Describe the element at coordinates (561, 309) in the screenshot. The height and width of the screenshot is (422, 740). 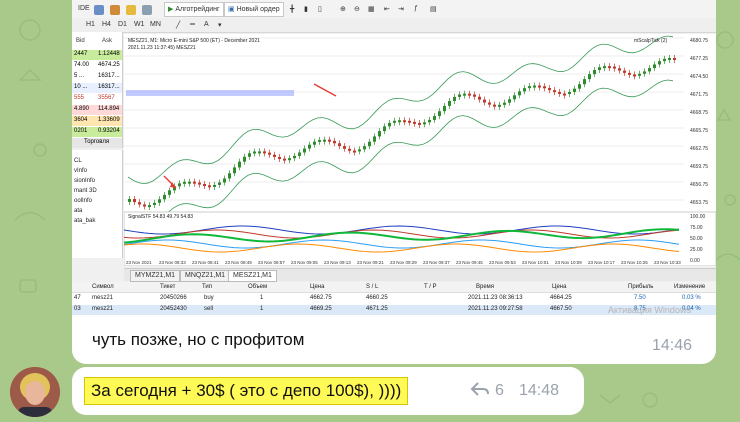
I see `cell-cur: 4667.50` at that location.